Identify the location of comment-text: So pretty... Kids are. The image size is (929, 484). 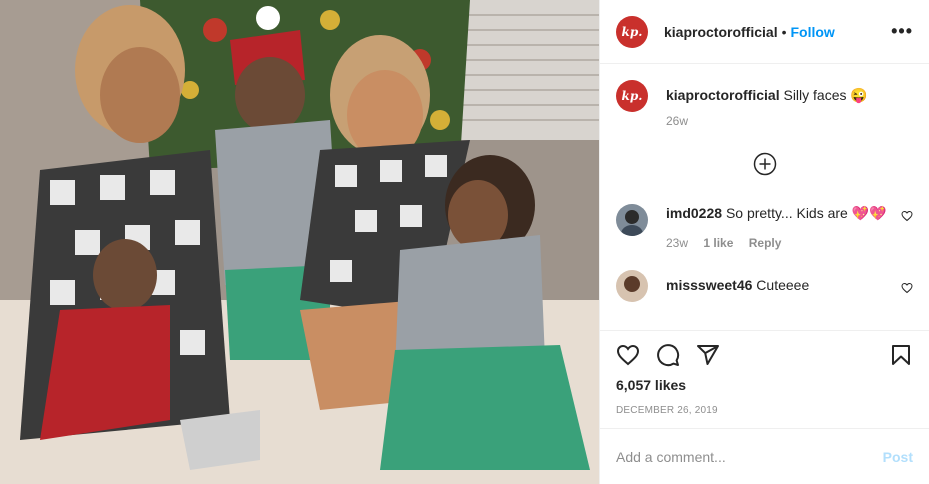
(786, 213).